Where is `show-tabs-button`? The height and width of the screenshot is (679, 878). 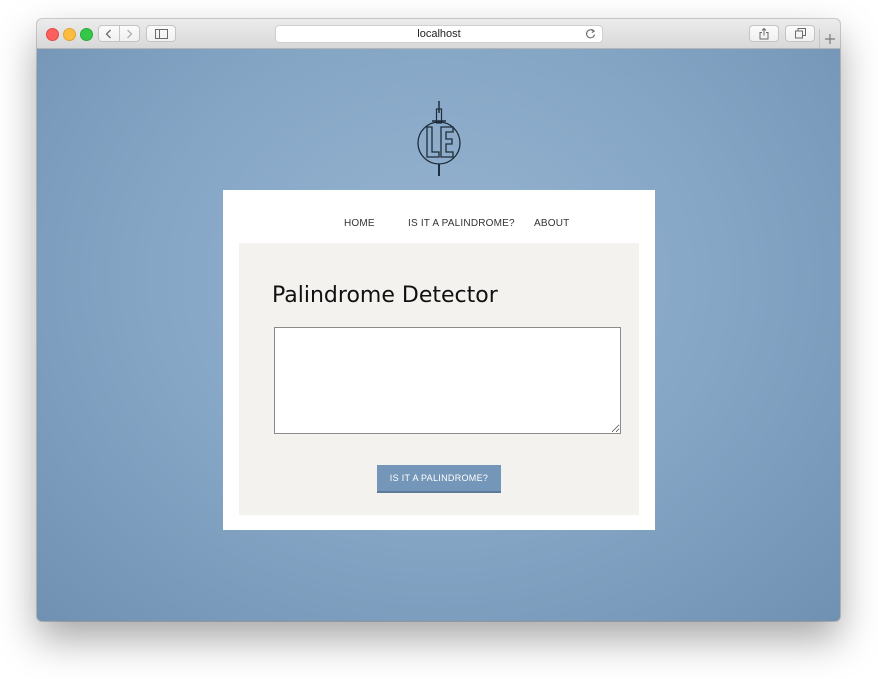
show-tabs-button is located at coordinates (800, 33).